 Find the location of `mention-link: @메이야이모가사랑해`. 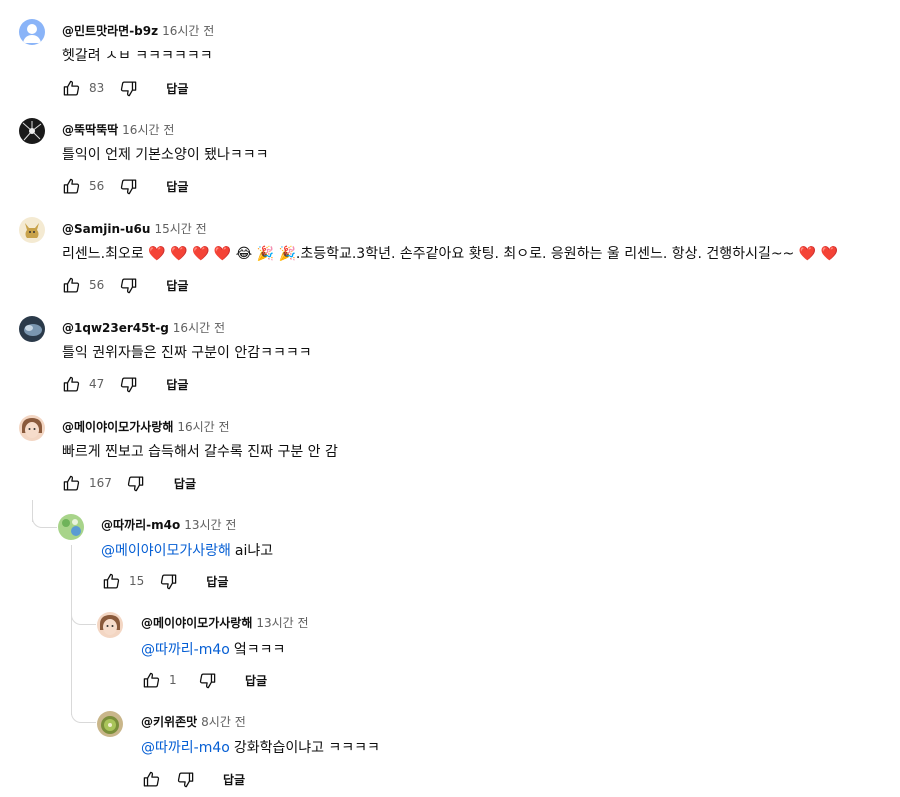

mention-link: @메이야이모가사랑해 is located at coordinates (166, 551).